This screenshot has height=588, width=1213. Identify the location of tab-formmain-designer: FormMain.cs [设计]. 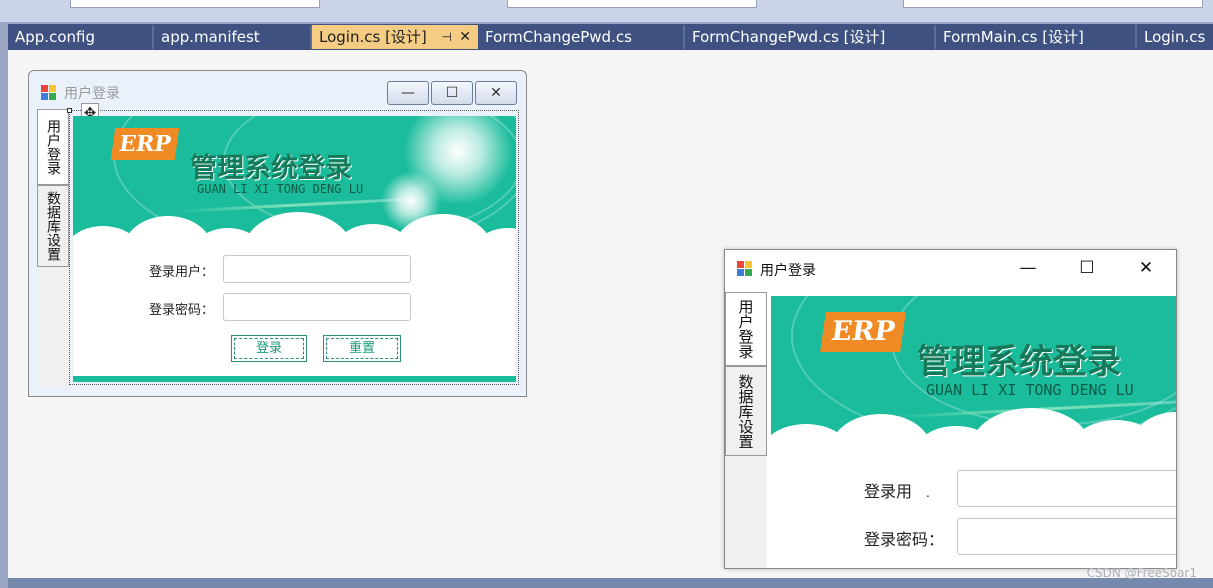
(1036, 37).